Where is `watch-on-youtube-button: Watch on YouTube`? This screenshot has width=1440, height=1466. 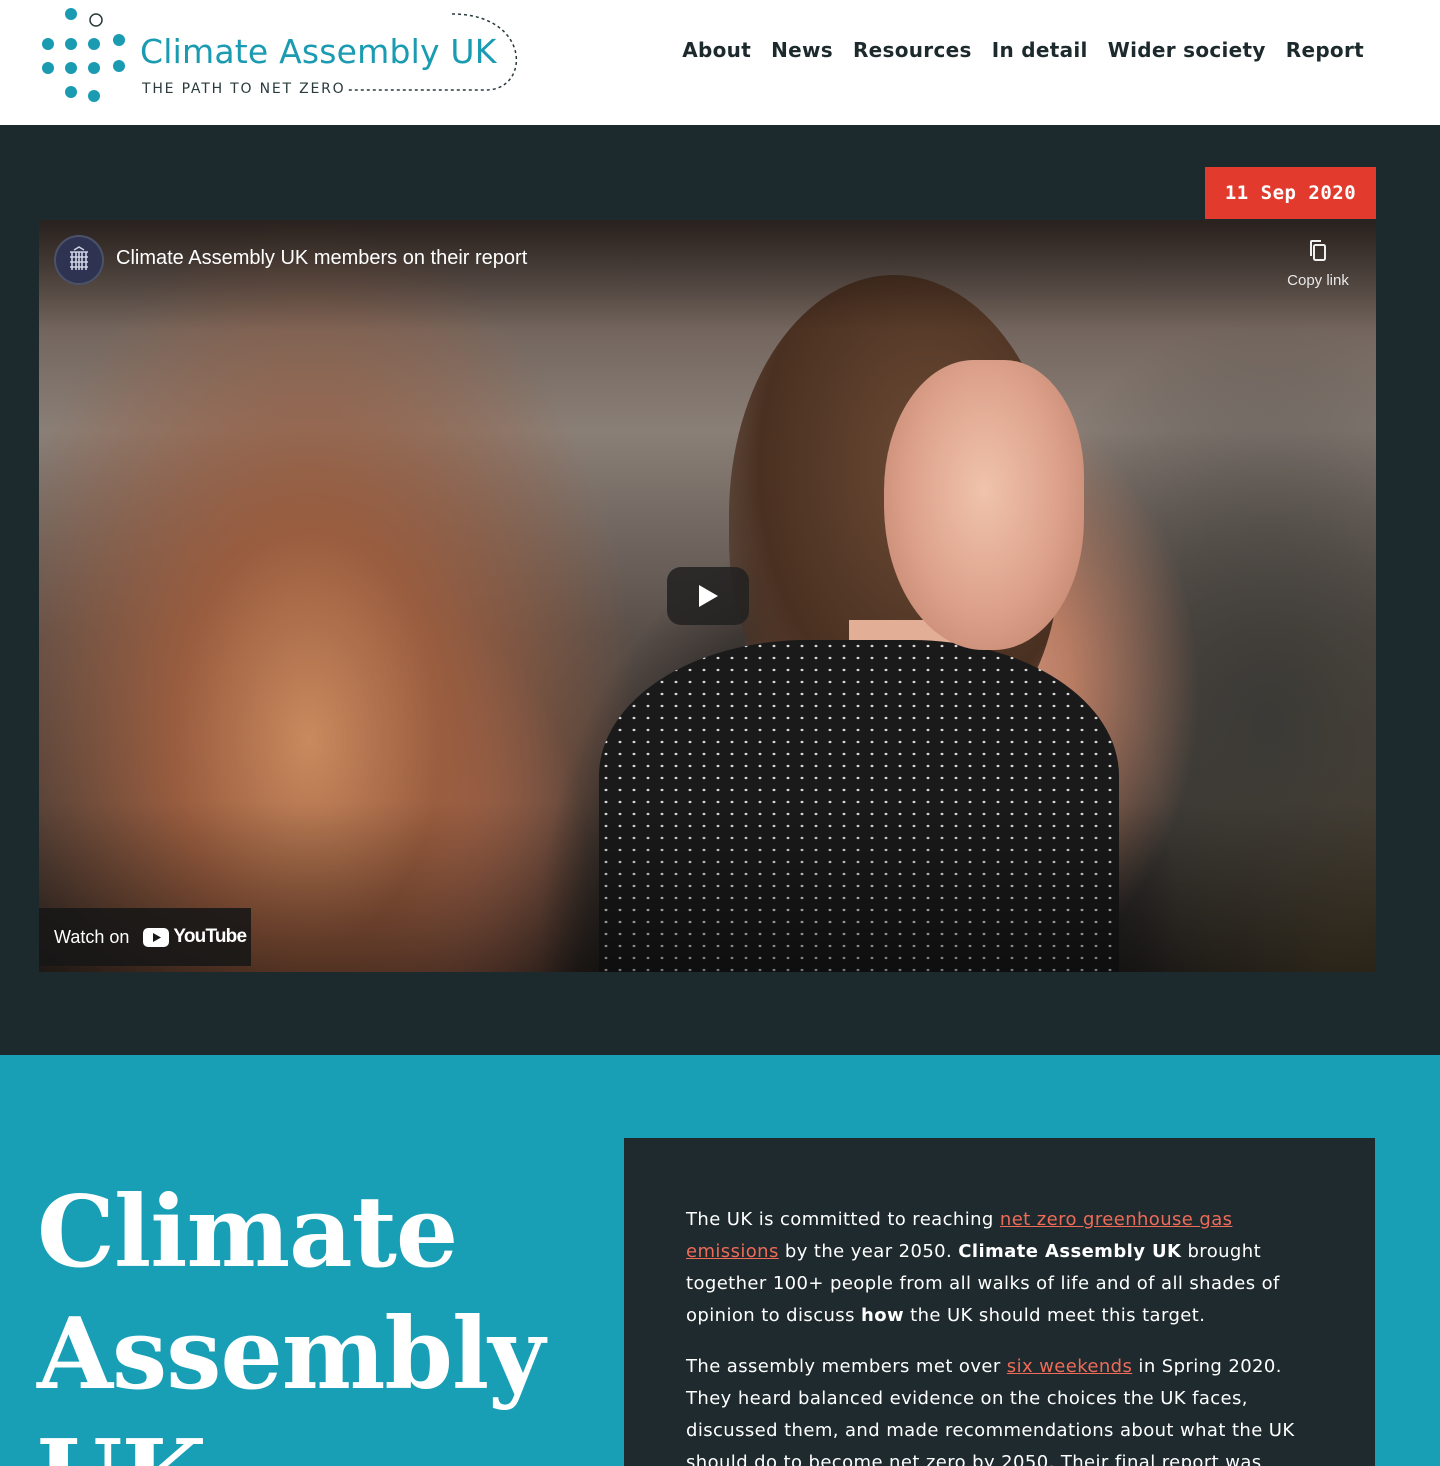
watch-on-youtube-button: Watch on YouTube is located at coordinates (145, 937).